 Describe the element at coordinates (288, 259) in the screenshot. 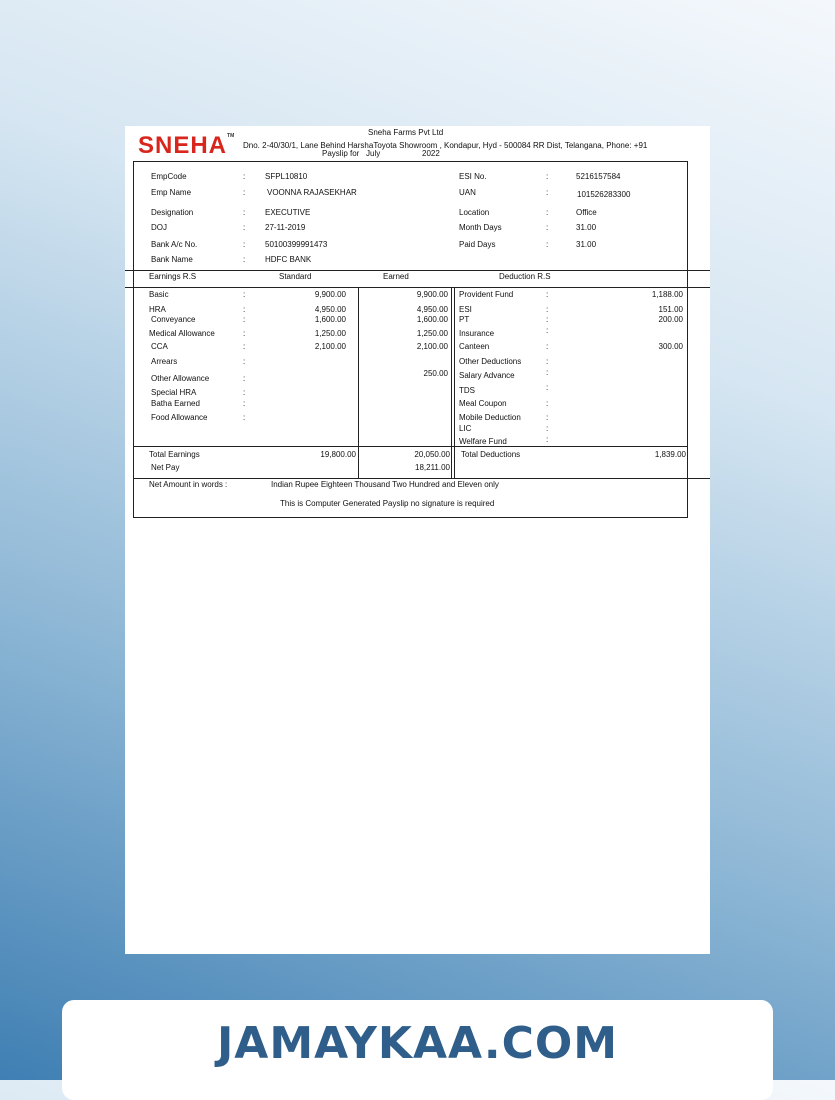

I see `bank-name-value: HDFC BANK` at that location.